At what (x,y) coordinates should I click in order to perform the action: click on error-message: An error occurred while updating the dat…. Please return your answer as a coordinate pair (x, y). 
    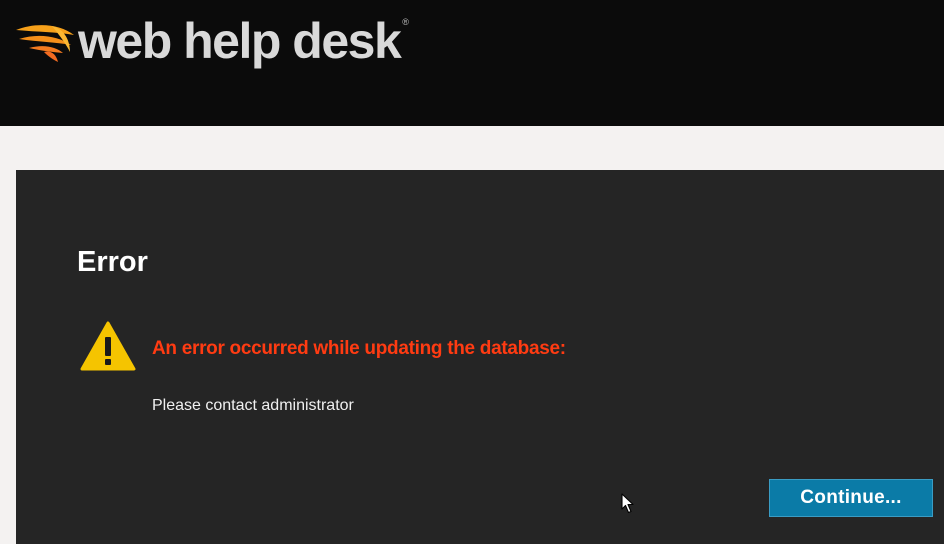
    Looking at the image, I should click on (359, 348).